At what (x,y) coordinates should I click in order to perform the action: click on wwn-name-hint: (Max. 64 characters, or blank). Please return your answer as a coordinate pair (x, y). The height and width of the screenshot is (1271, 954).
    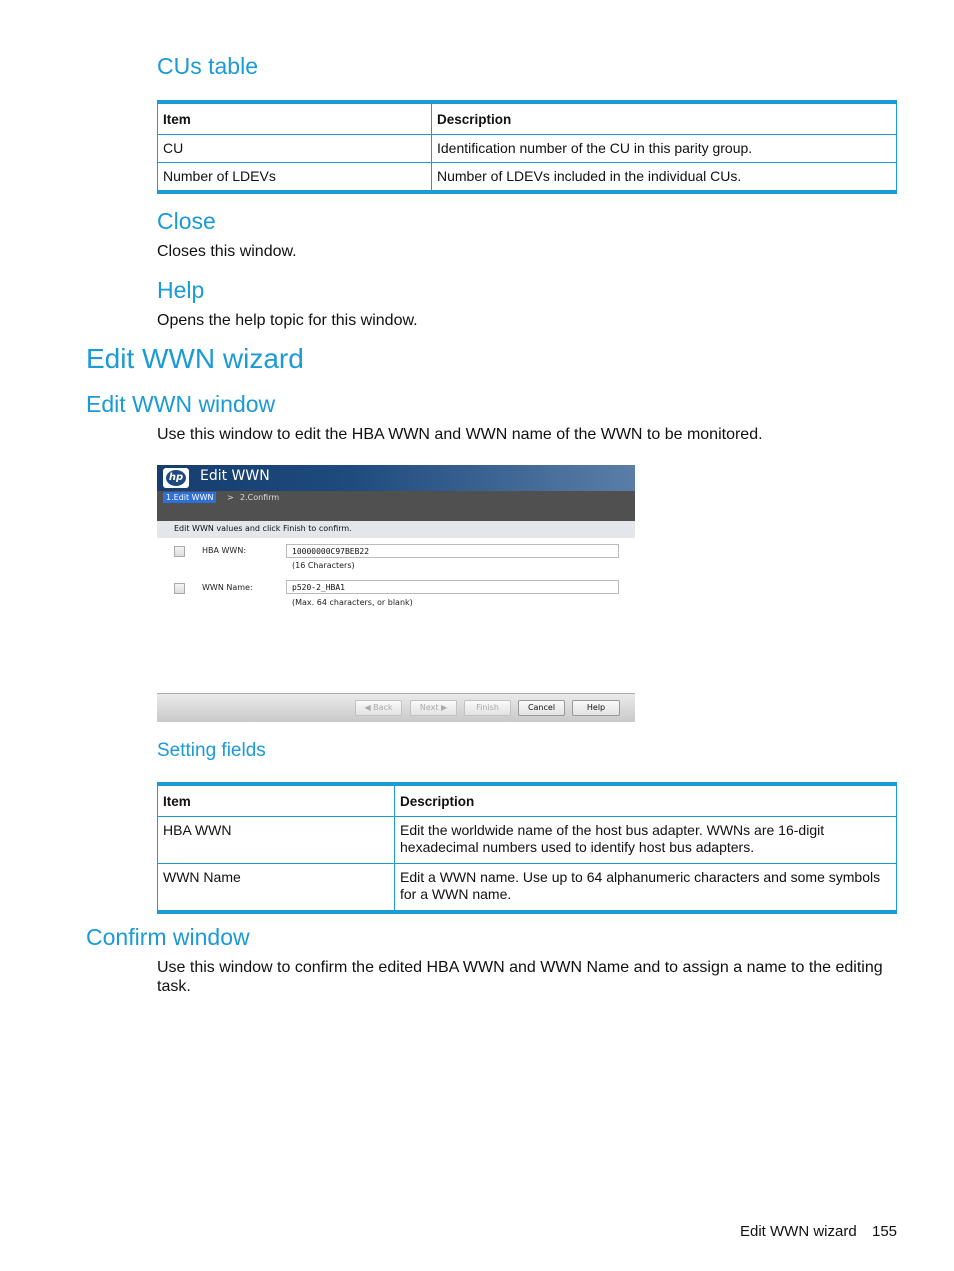
    Looking at the image, I should click on (352, 602).